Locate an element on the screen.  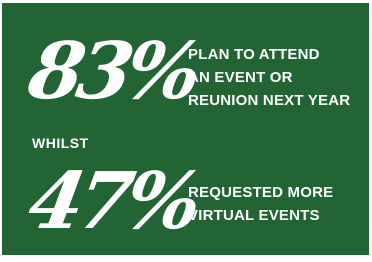
stat-47-line-2: VIRTUAL EVENTS is located at coordinates (254, 215).